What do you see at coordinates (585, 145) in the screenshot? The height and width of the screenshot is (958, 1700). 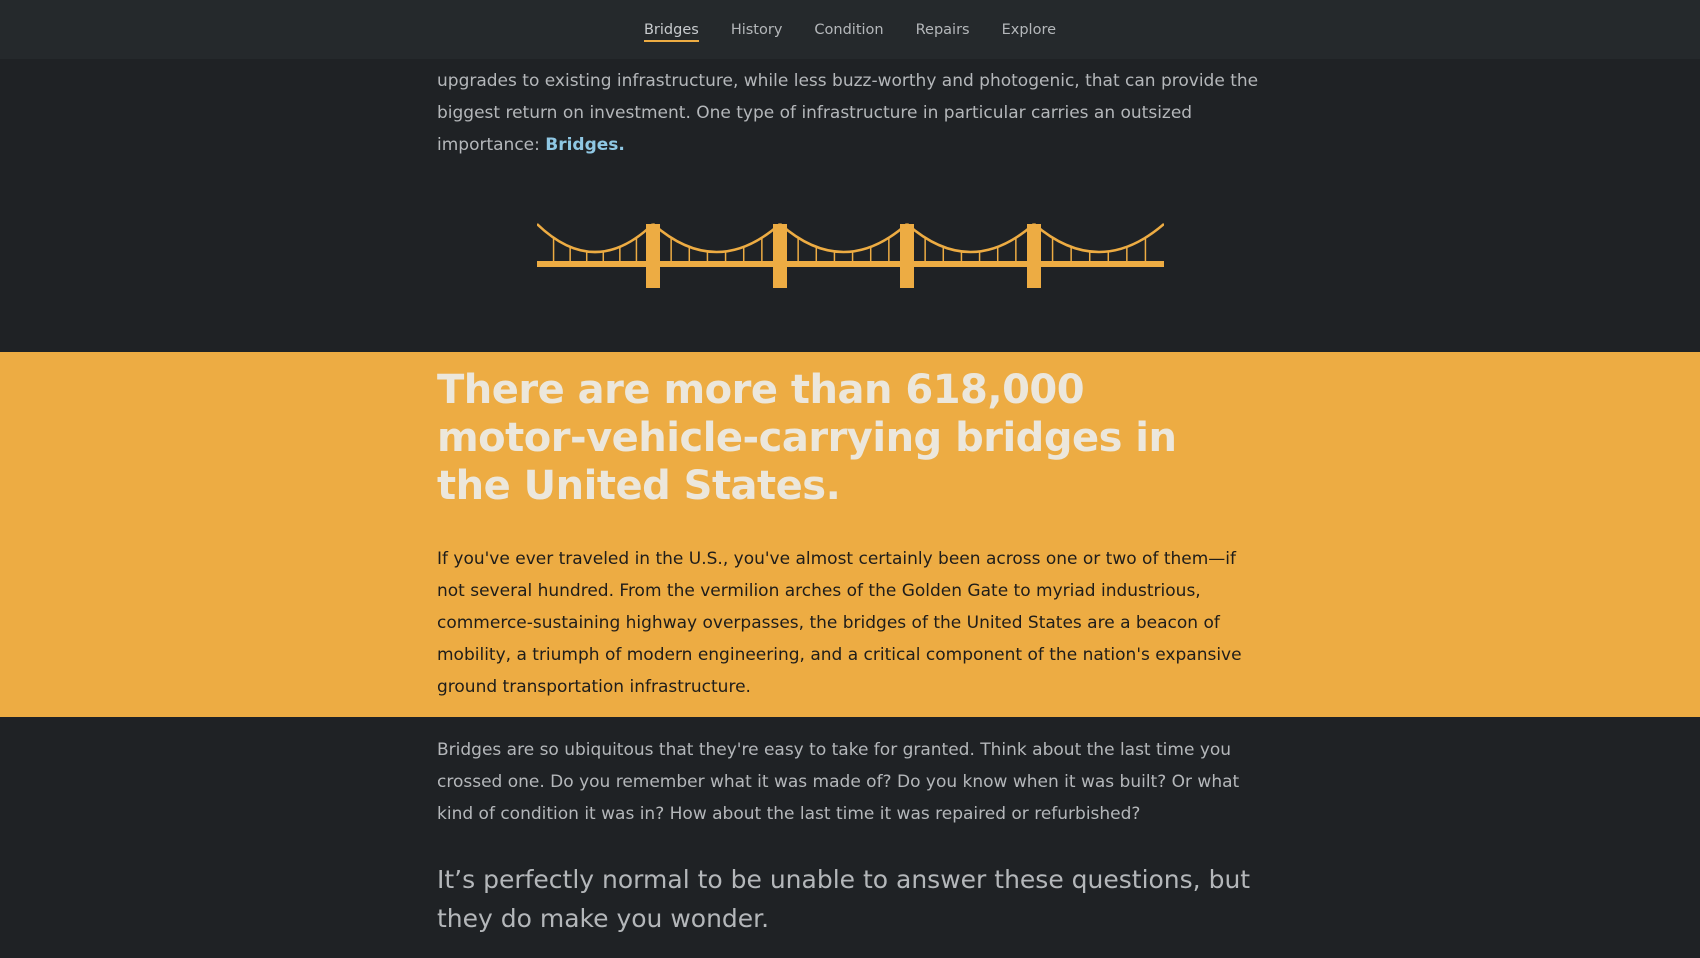 I see `intro-highlight: Bridges.` at bounding box center [585, 145].